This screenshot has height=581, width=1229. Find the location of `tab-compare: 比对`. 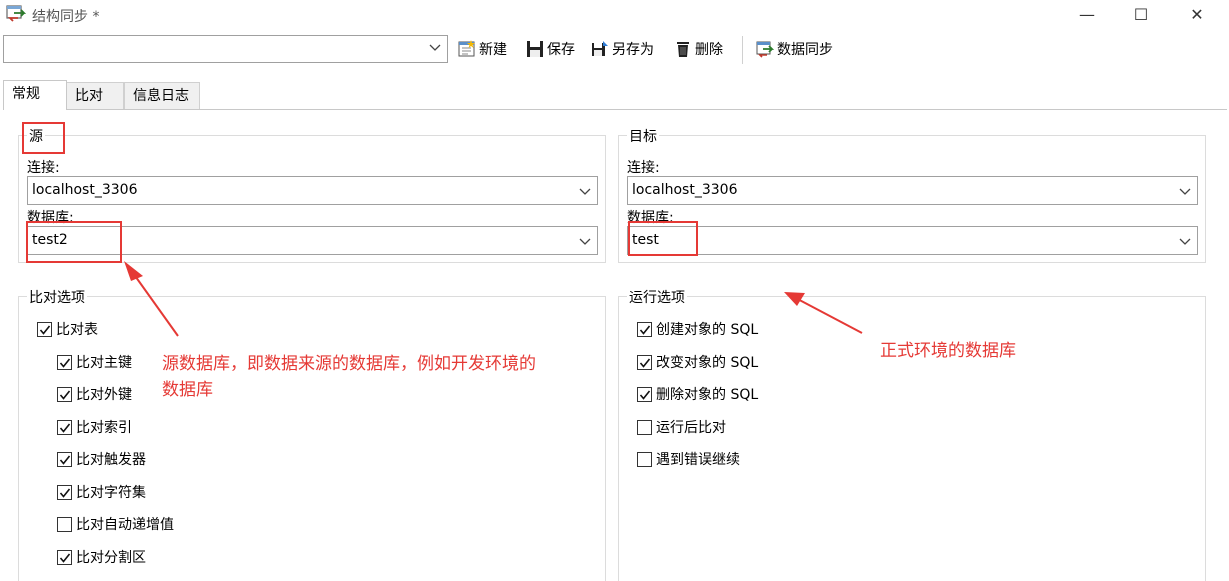

tab-compare: 比对 is located at coordinates (95, 95).